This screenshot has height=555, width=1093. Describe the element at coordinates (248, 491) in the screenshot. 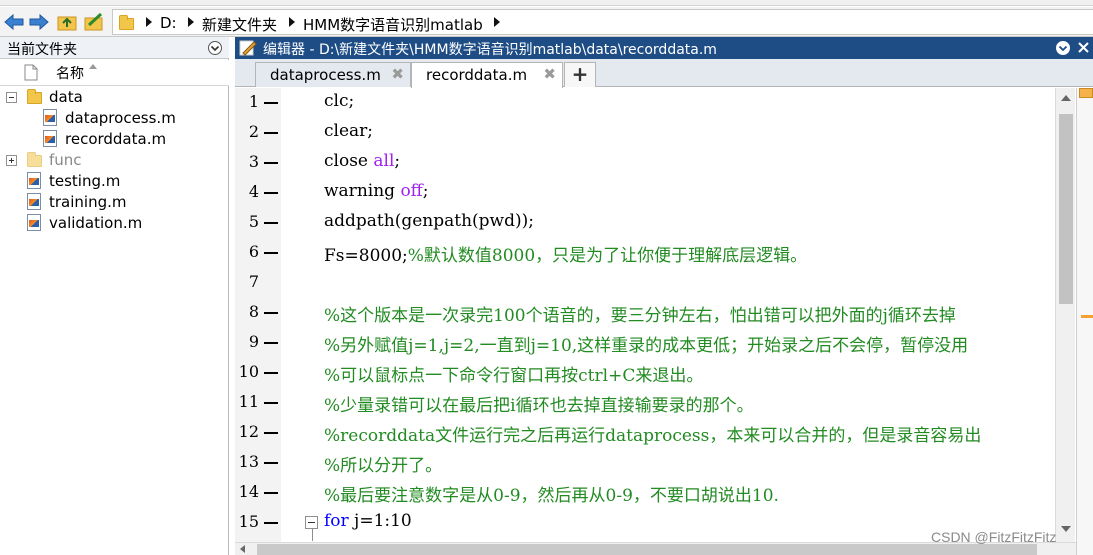

I see `line-number: 14` at that location.